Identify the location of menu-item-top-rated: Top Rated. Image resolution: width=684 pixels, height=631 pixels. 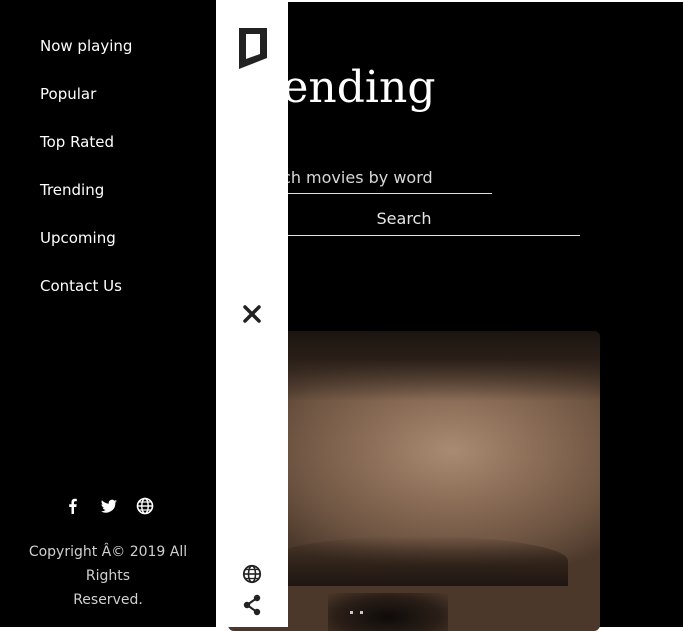
(86, 156).